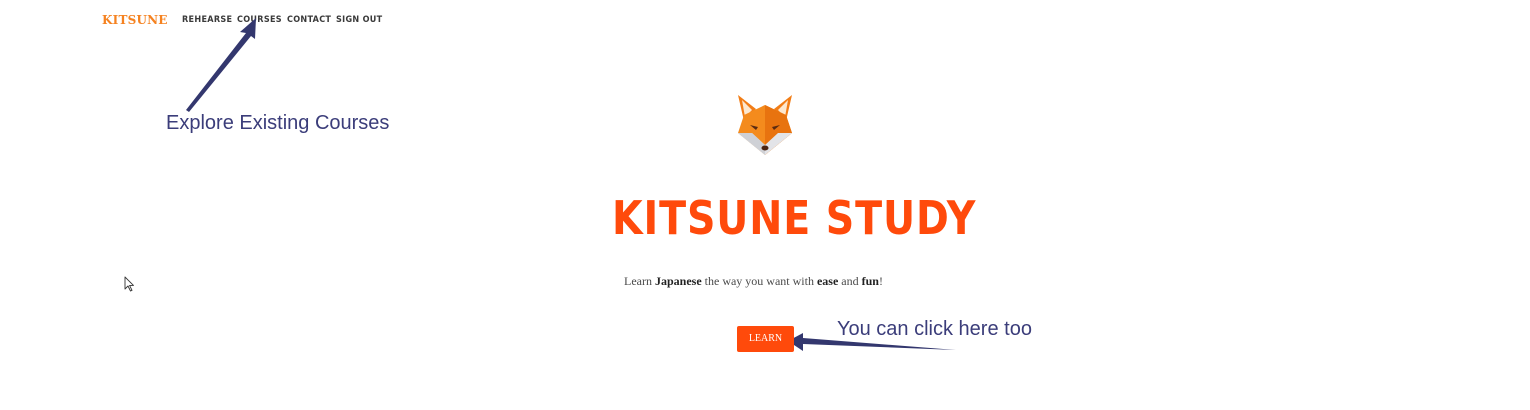 Image resolution: width=1530 pixels, height=410 pixels. Describe the element at coordinates (309, 20) in the screenshot. I see `nav-link-contact: CONTACT` at that location.